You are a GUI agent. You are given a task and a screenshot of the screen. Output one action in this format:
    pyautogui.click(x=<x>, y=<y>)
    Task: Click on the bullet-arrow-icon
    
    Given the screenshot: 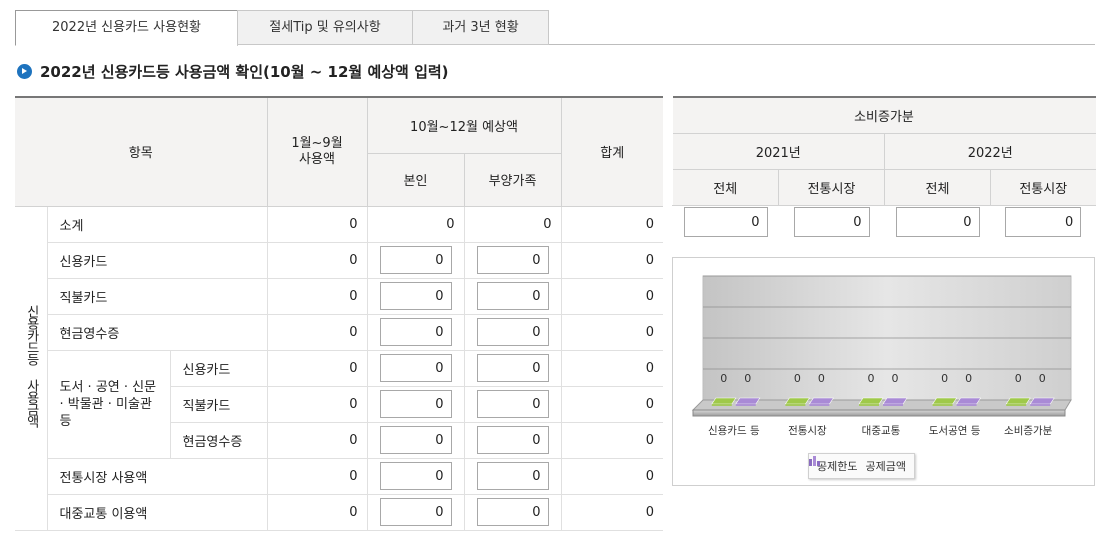 What is the action you would take?
    pyautogui.click(x=24, y=71)
    